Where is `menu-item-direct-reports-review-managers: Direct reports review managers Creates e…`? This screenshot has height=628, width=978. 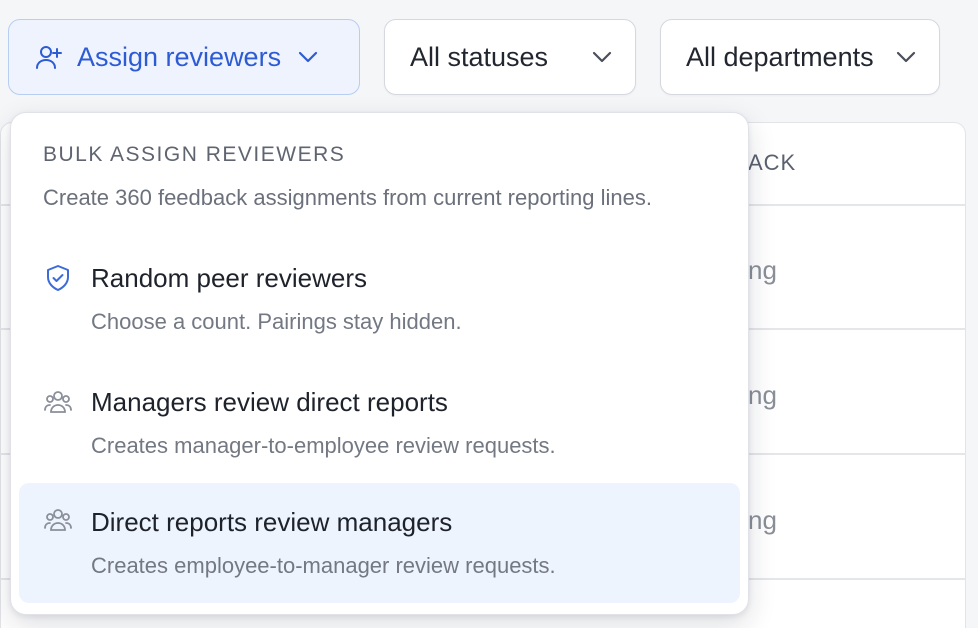 menu-item-direct-reports-review-managers: Direct reports review managers Creates e… is located at coordinates (379, 543).